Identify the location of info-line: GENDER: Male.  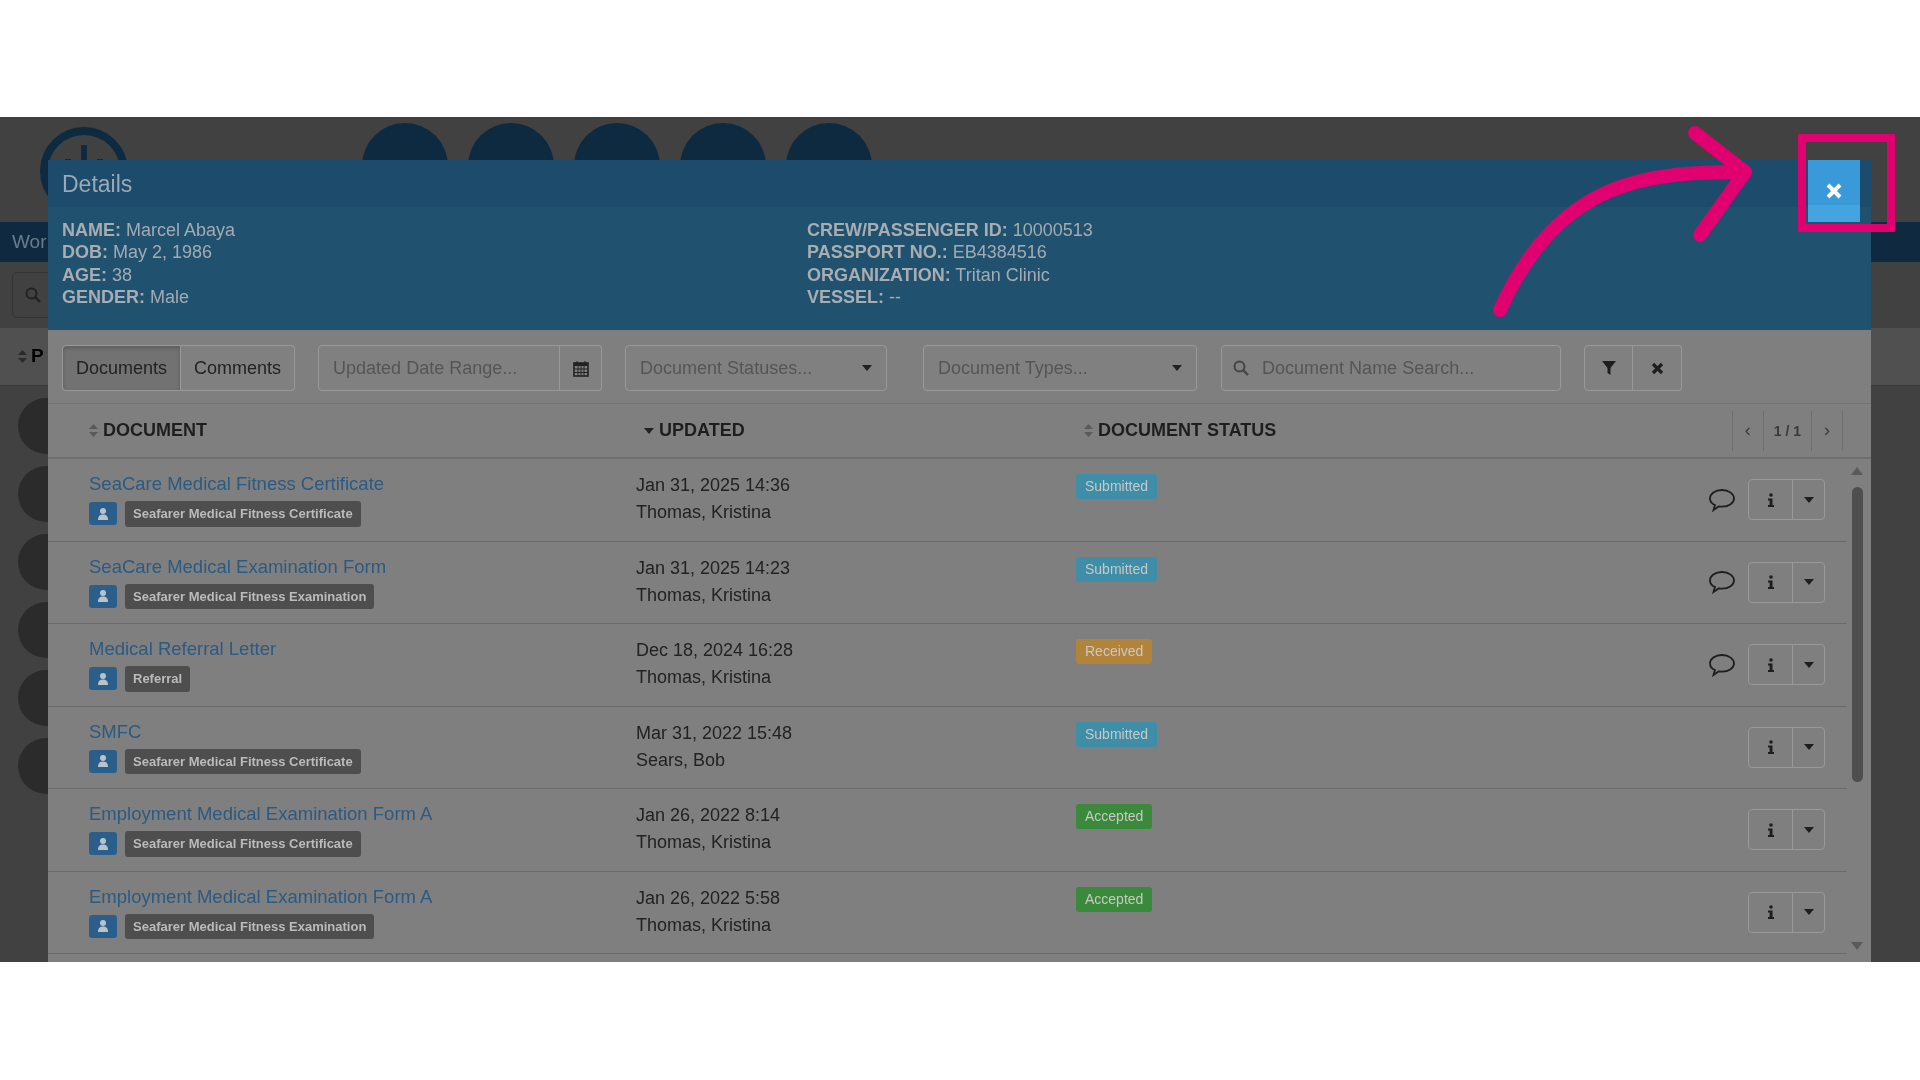
(126, 297).